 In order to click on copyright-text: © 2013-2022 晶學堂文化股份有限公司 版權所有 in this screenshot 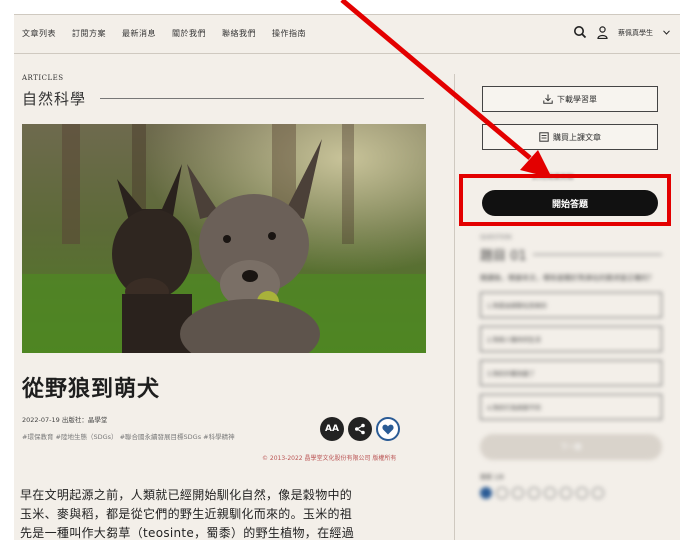, I will do `click(329, 458)`.